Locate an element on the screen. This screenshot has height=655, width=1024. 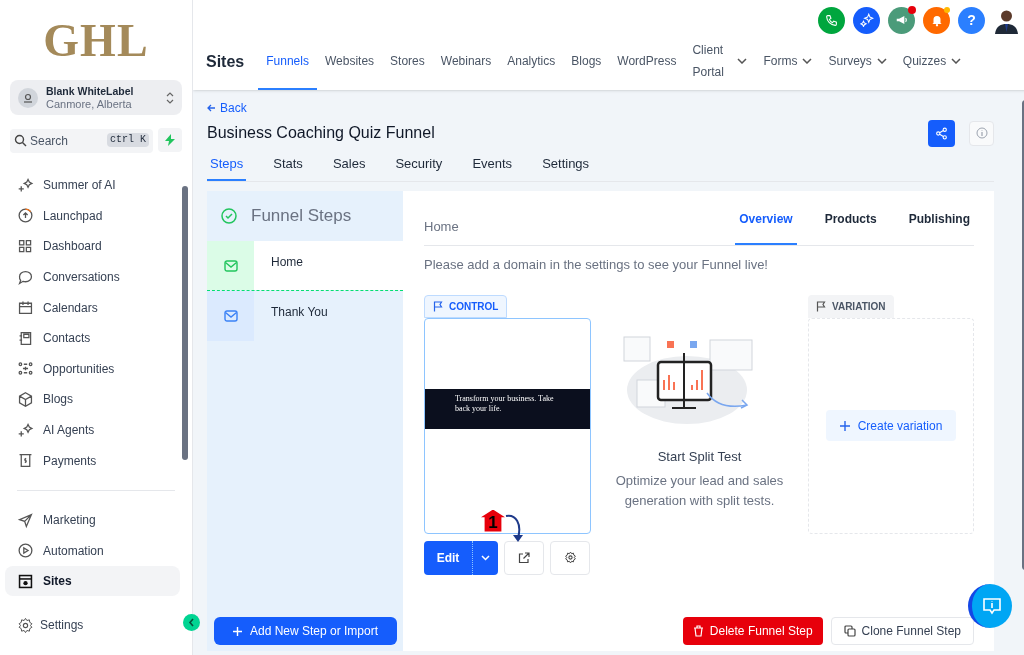
nav-tab: Webinars is located at coordinates (466, 62).